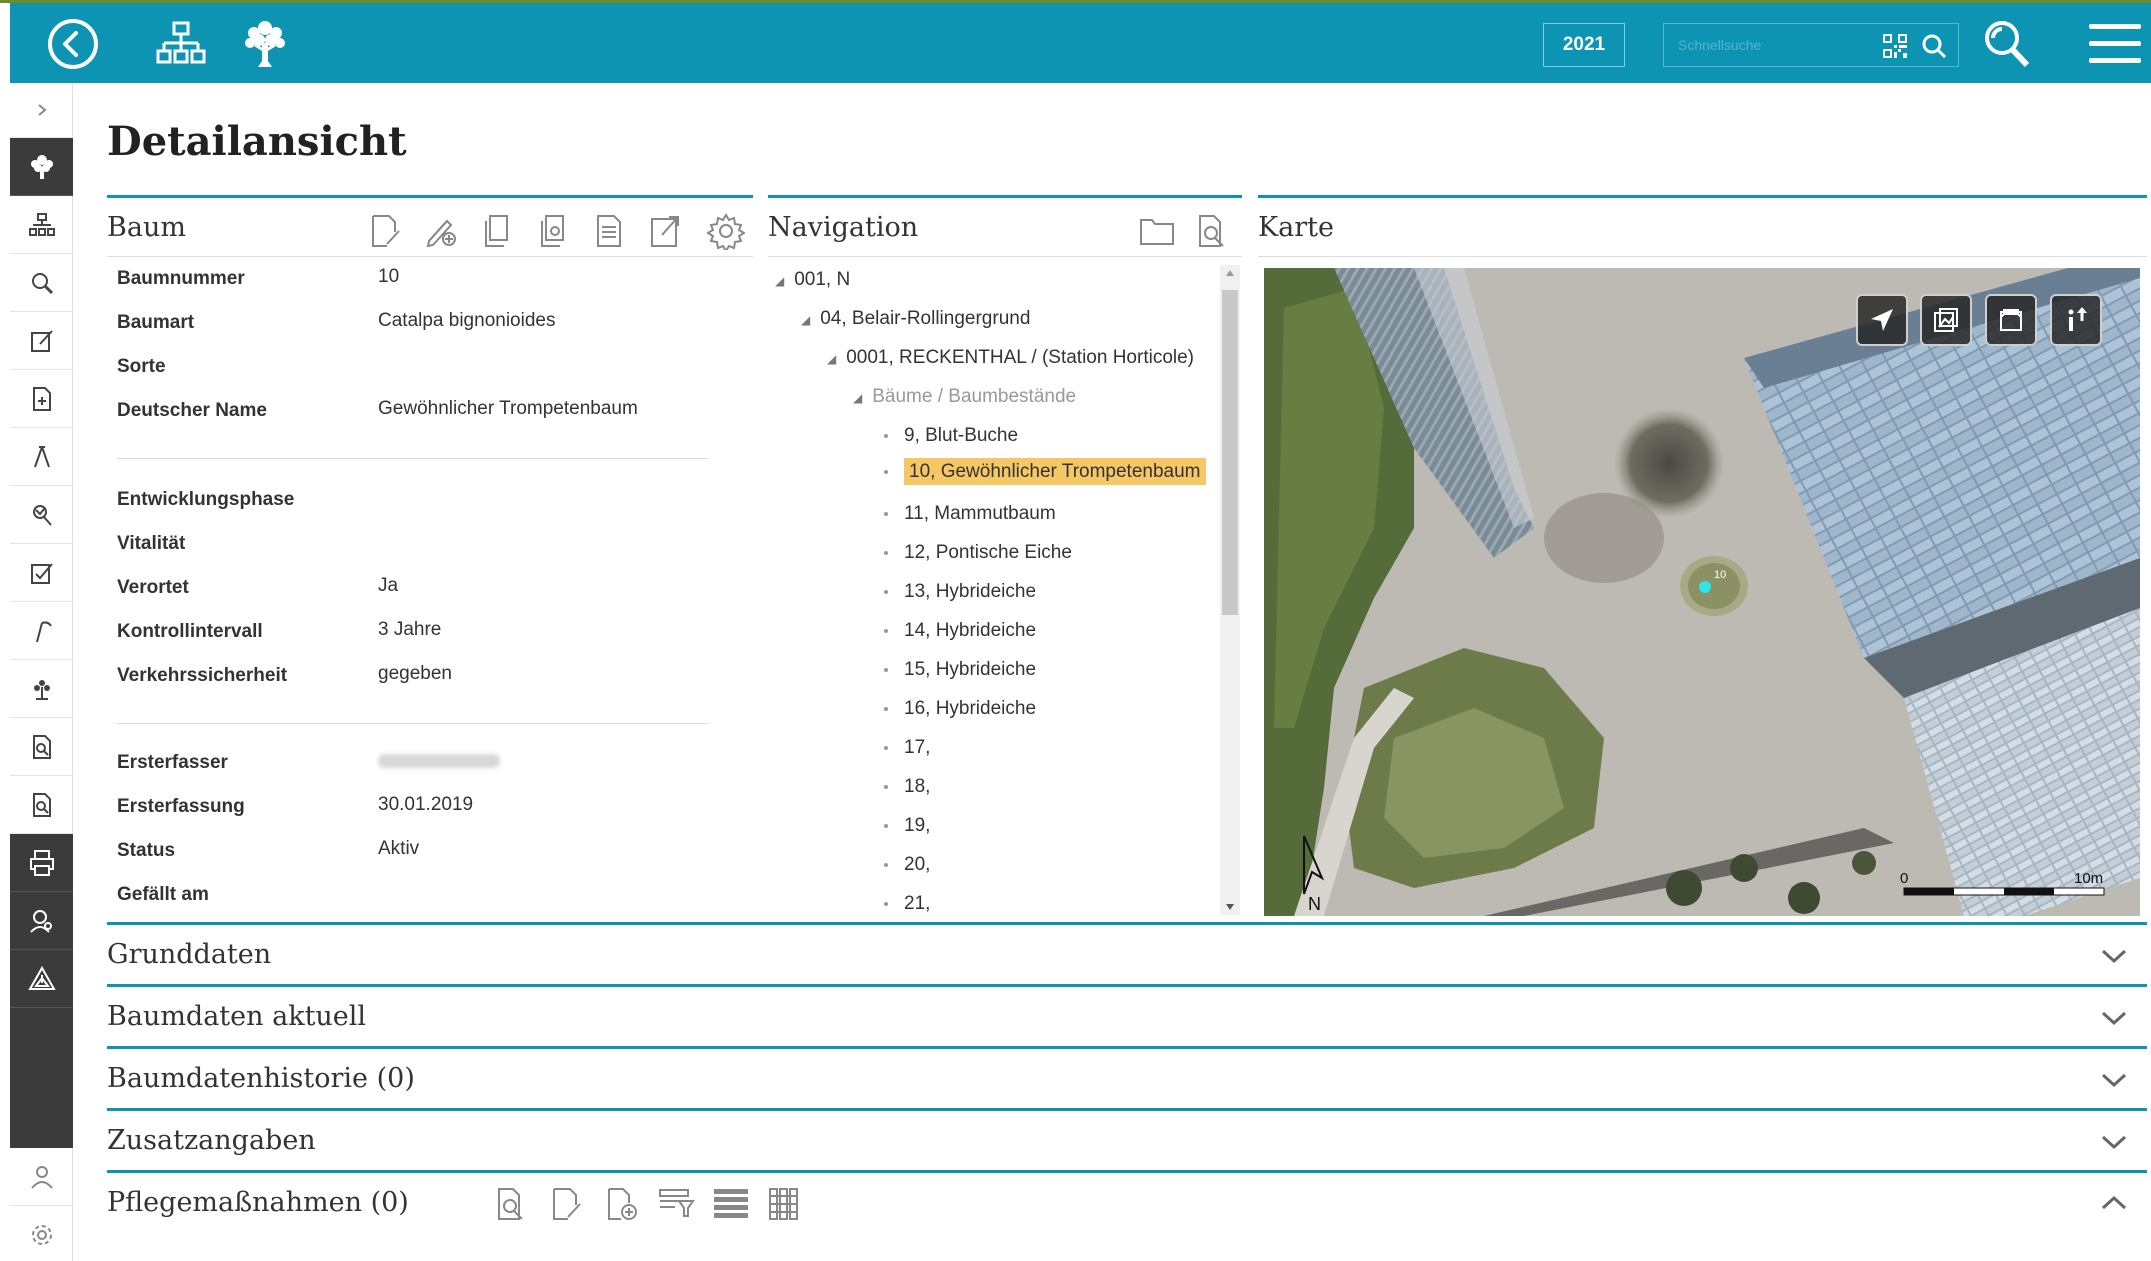 Image resolution: width=2151 pixels, height=1261 pixels. What do you see at coordinates (151, 543) in the screenshot?
I see `field-label-vitalitaet: Vitalität` at bounding box center [151, 543].